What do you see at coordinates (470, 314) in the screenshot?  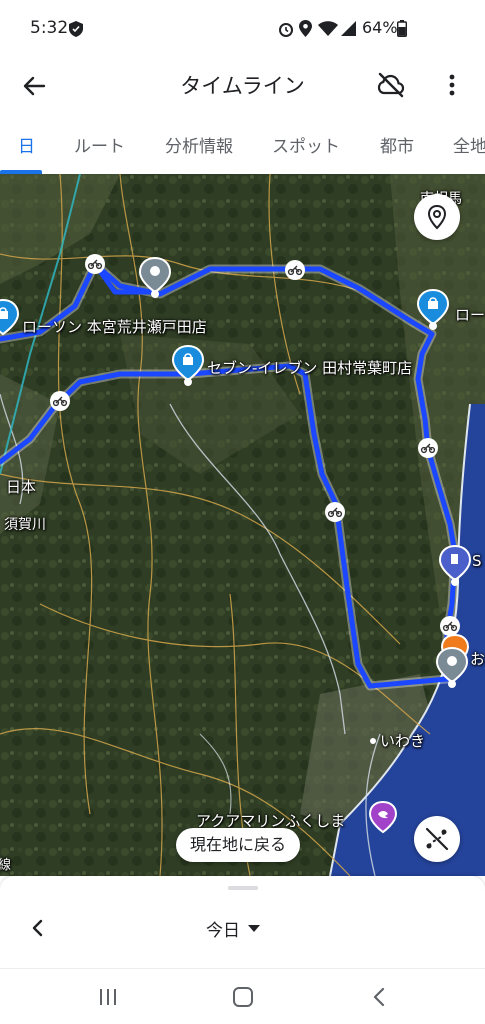 I see `place-label-lawson-east: ロー` at bounding box center [470, 314].